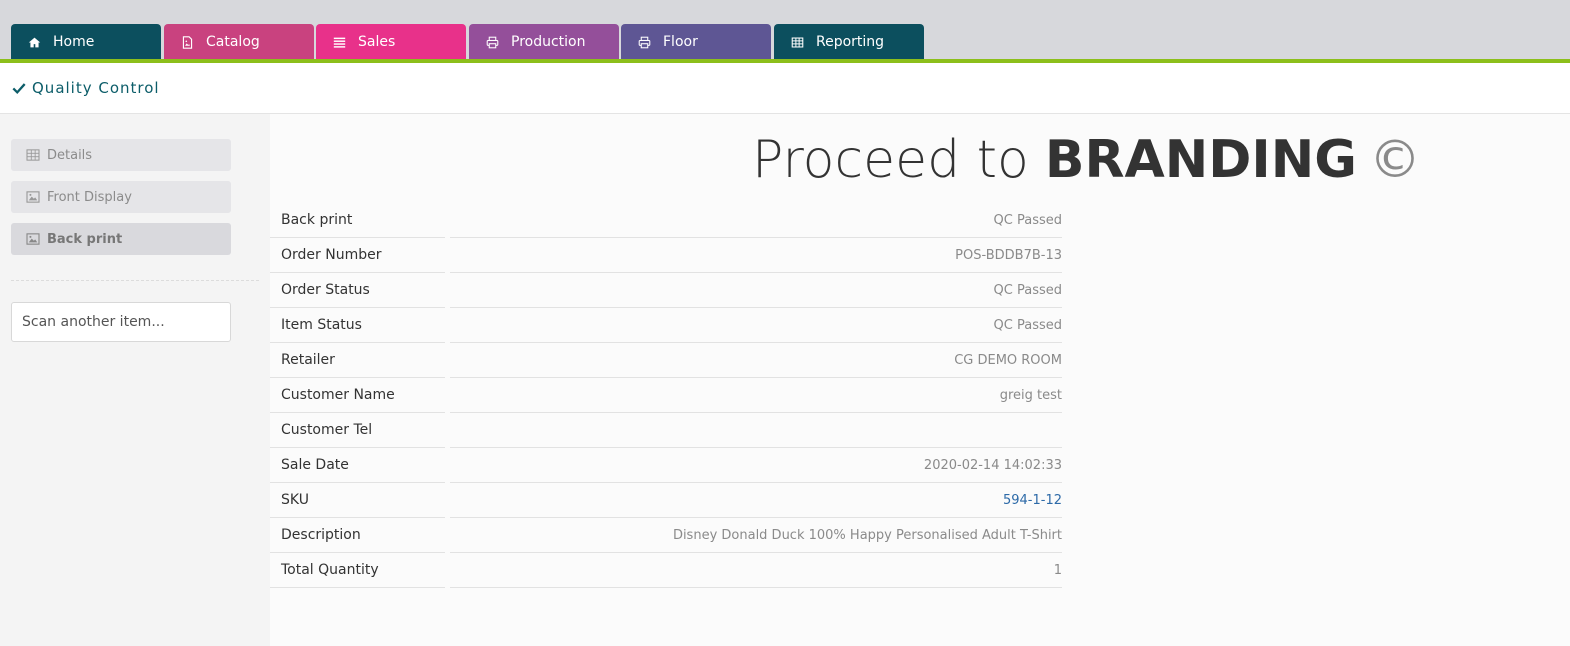 The width and height of the screenshot is (1570, 646). Describe the element at coordinates (321, 325) in the screenshot. I see `detail-label: Item Status` at that location.